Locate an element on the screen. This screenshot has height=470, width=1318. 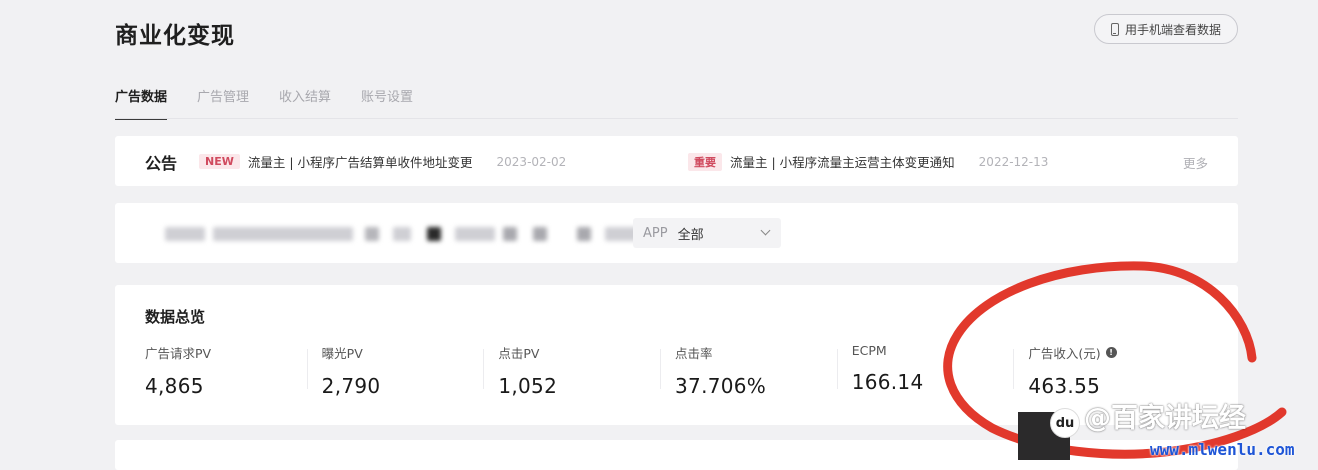
red-marker-annotation is located at coordinates (1115, 360).